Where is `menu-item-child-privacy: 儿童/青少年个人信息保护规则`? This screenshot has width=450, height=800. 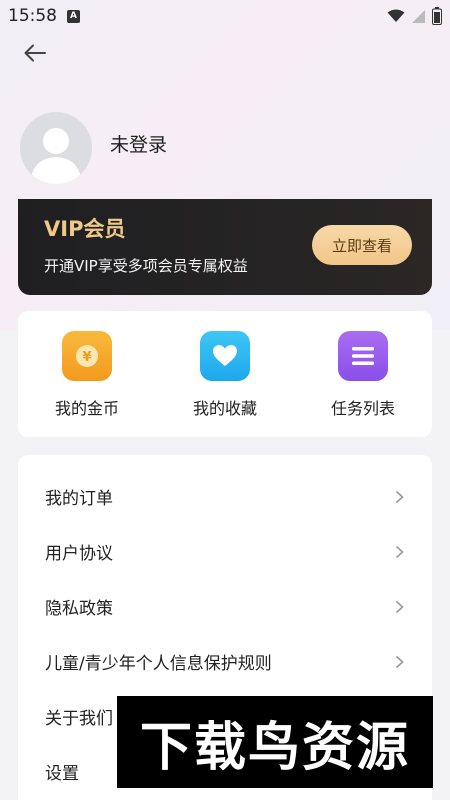
menu-item-child-privacy: 儿童/青少年个人信息保护规则 is located at coordinates (225, 661).